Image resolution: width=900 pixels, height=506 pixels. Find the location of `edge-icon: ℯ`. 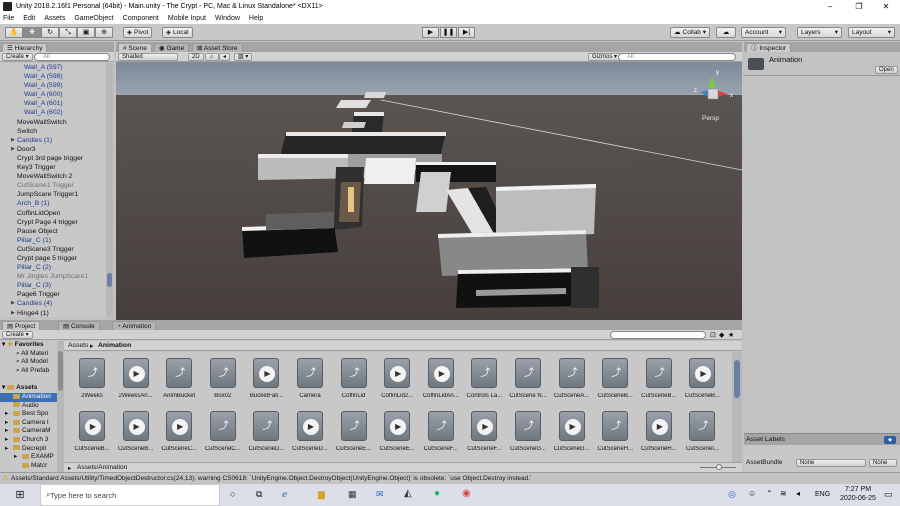

edge-icon: ℯ is located at coordinates (284, 494).